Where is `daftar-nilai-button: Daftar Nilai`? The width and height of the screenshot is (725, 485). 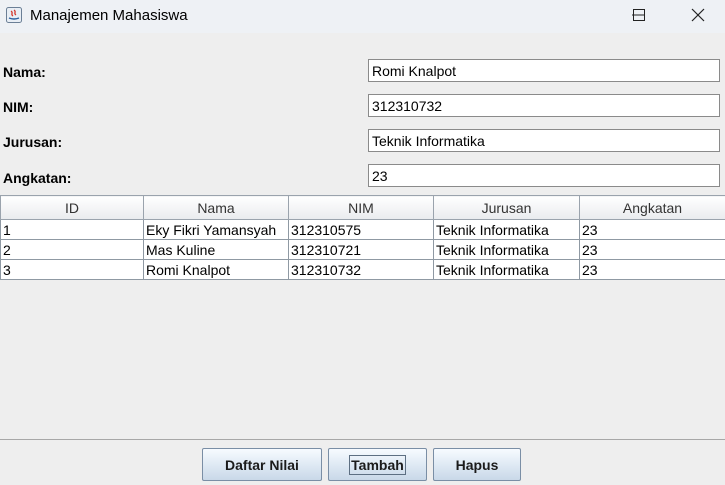 daftar-nilai-button: Daftar Nilai is located at coordinates (262, 464).